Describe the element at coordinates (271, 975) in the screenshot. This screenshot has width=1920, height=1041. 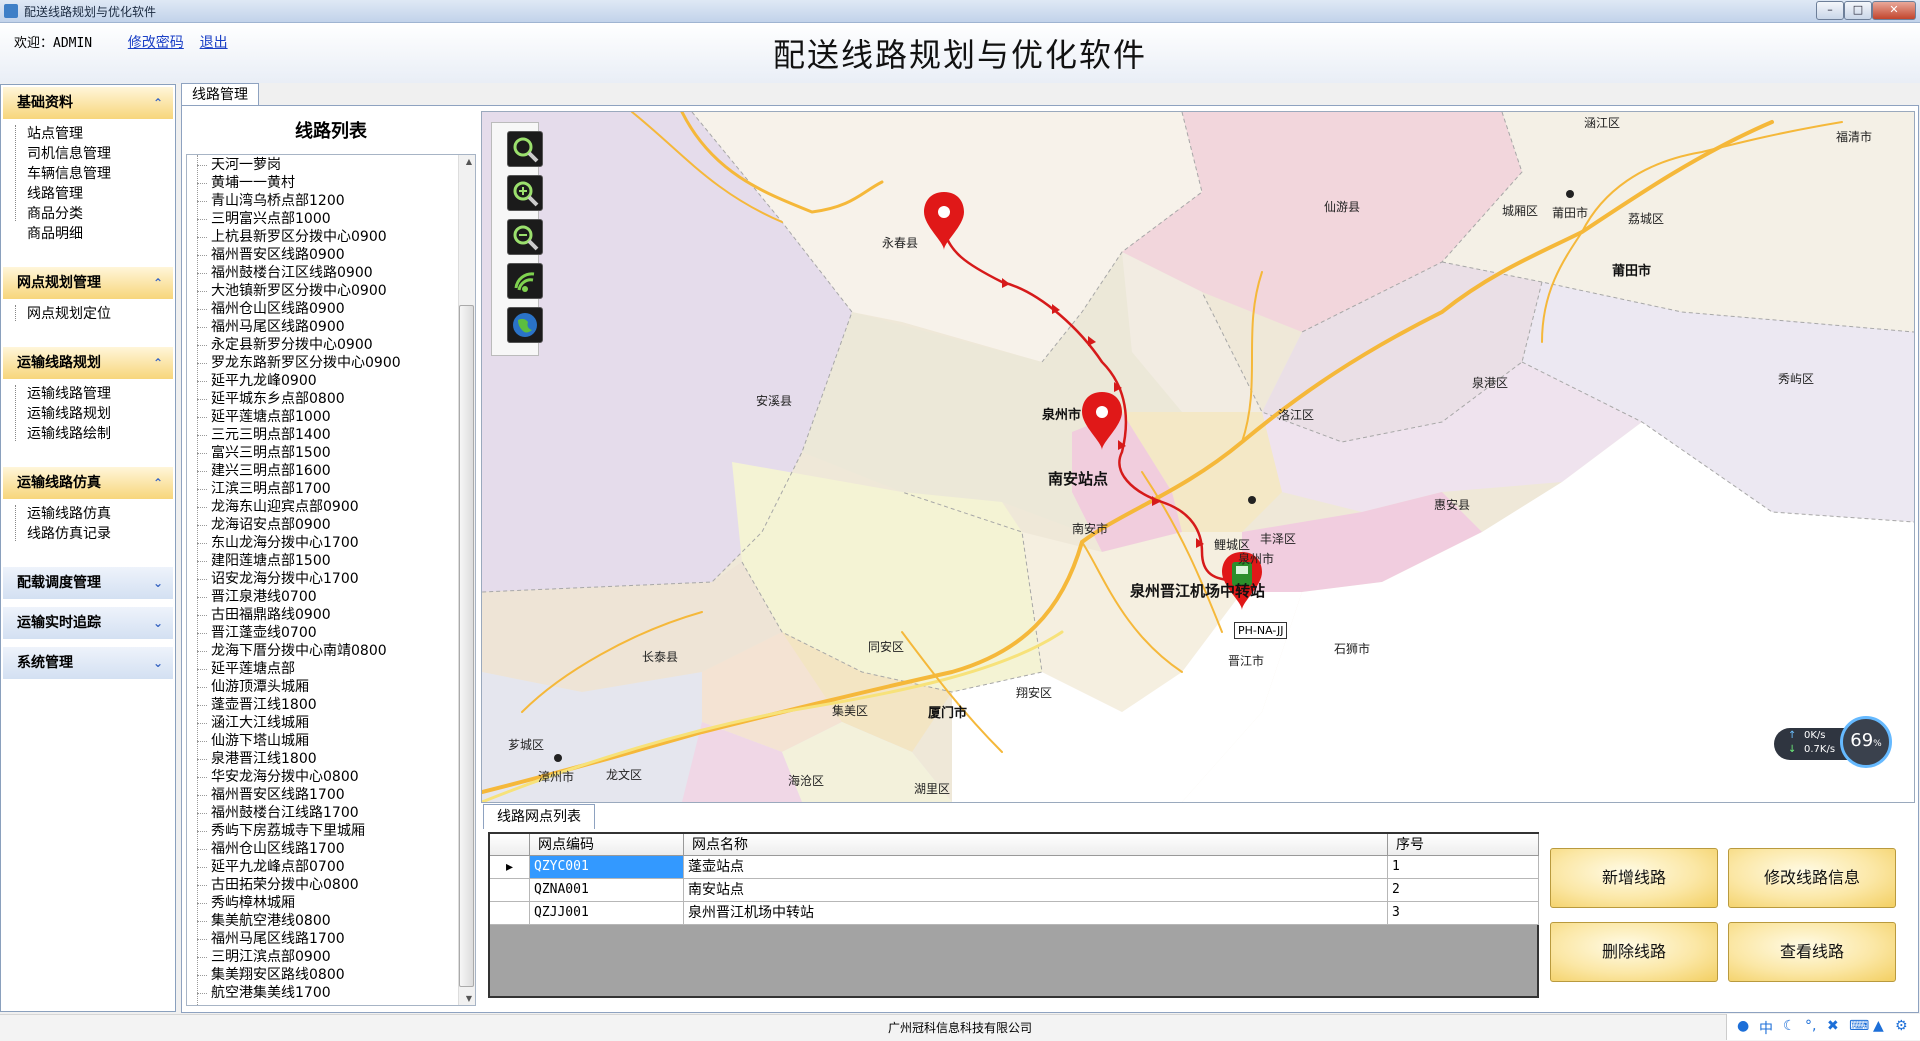
I see `route-list-item: 集美翔安区路线0800` at that location.